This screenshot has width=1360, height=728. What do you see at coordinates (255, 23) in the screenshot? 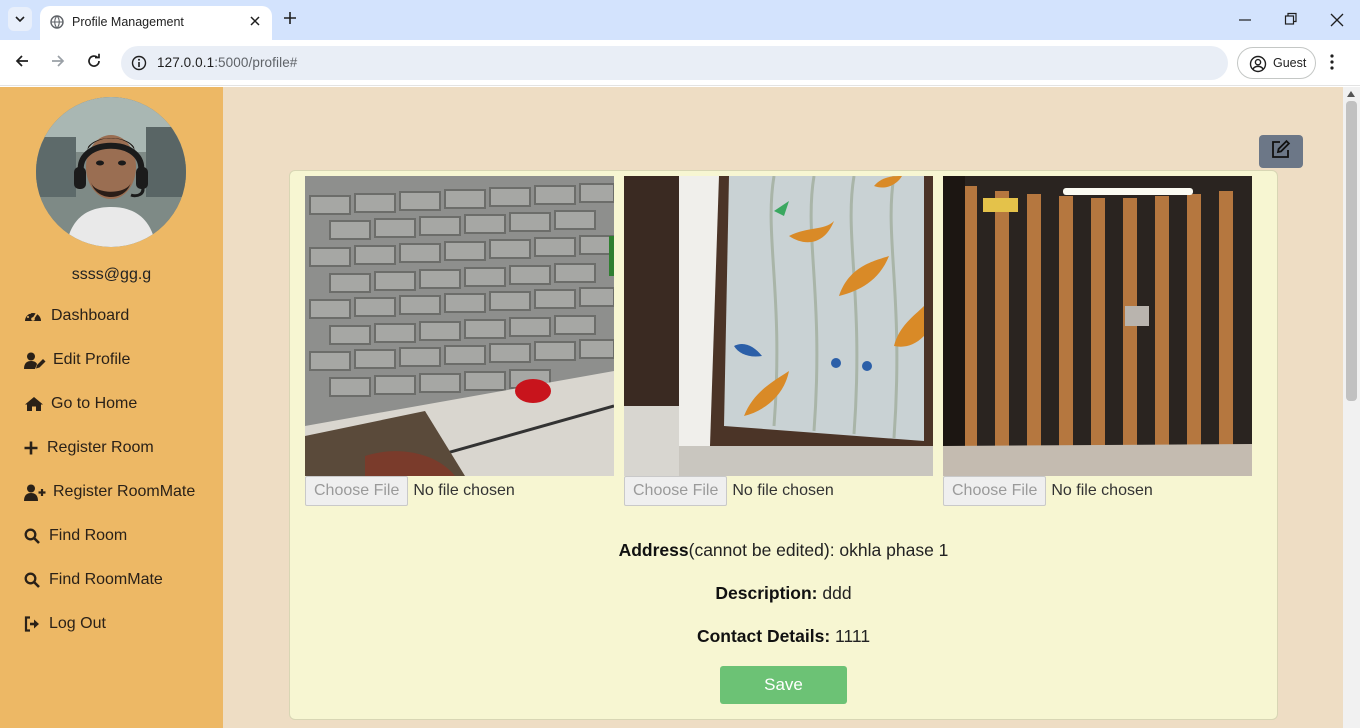
I see `close-tab-icon` at bounding box center [255, 23].